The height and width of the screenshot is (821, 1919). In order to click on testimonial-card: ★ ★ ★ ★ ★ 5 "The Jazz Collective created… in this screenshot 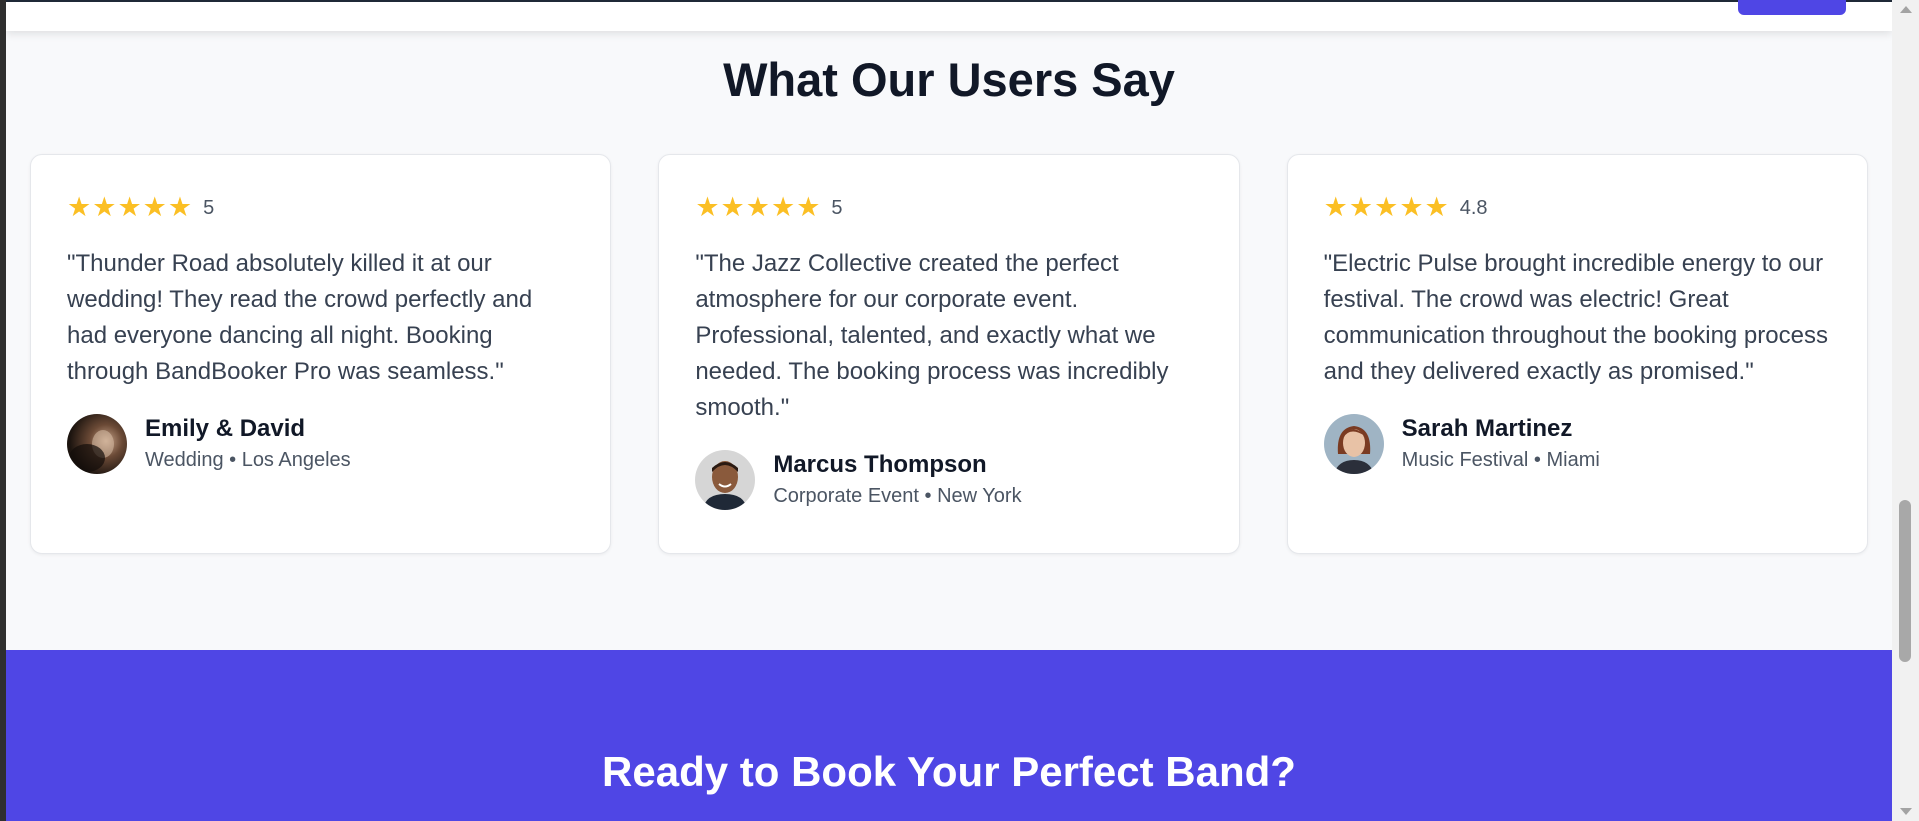, I will do `click(949, 354)`.